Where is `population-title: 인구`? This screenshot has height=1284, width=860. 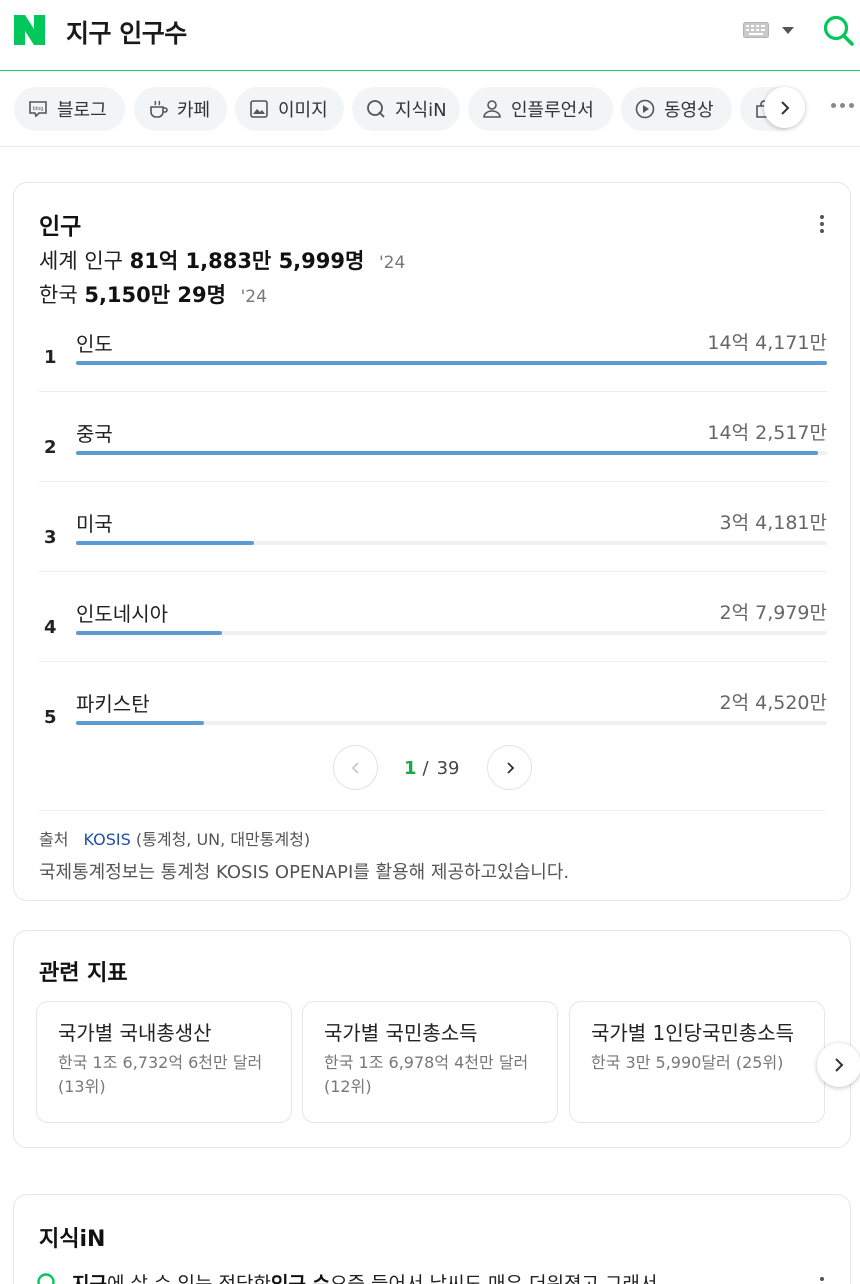
population-title: 인구 is located at coordinates (60, 227).